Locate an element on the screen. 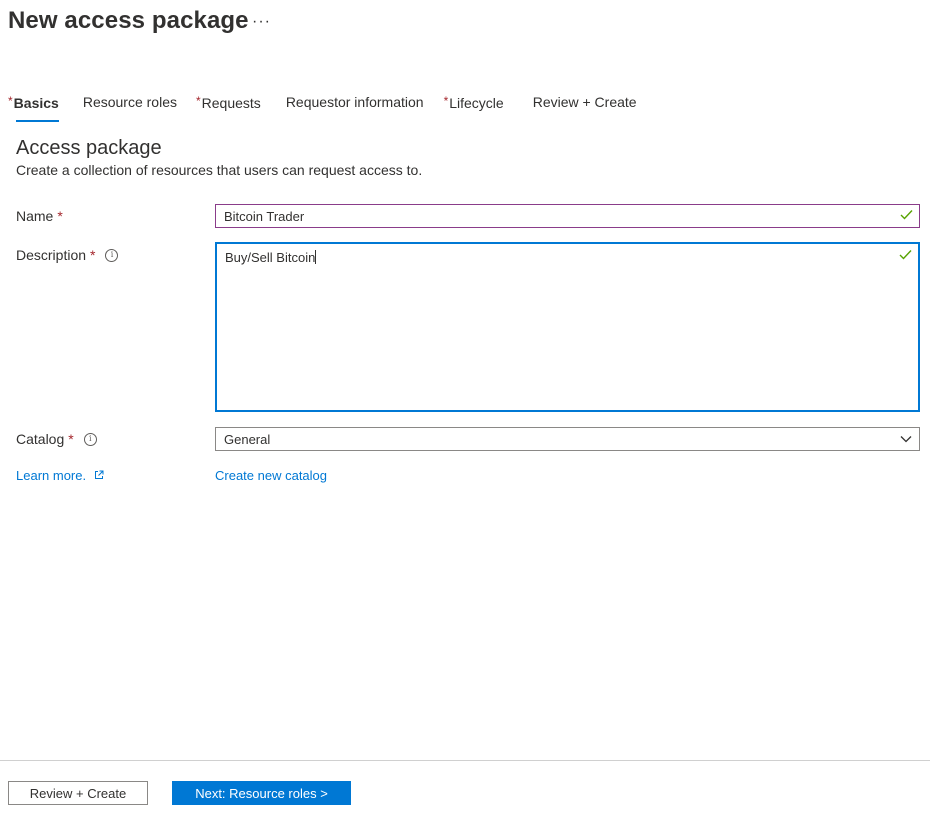 Image resolution: width=930 pixels, height=817 pixels. catalog-dropdown: General is located at coordinates (567, 439).